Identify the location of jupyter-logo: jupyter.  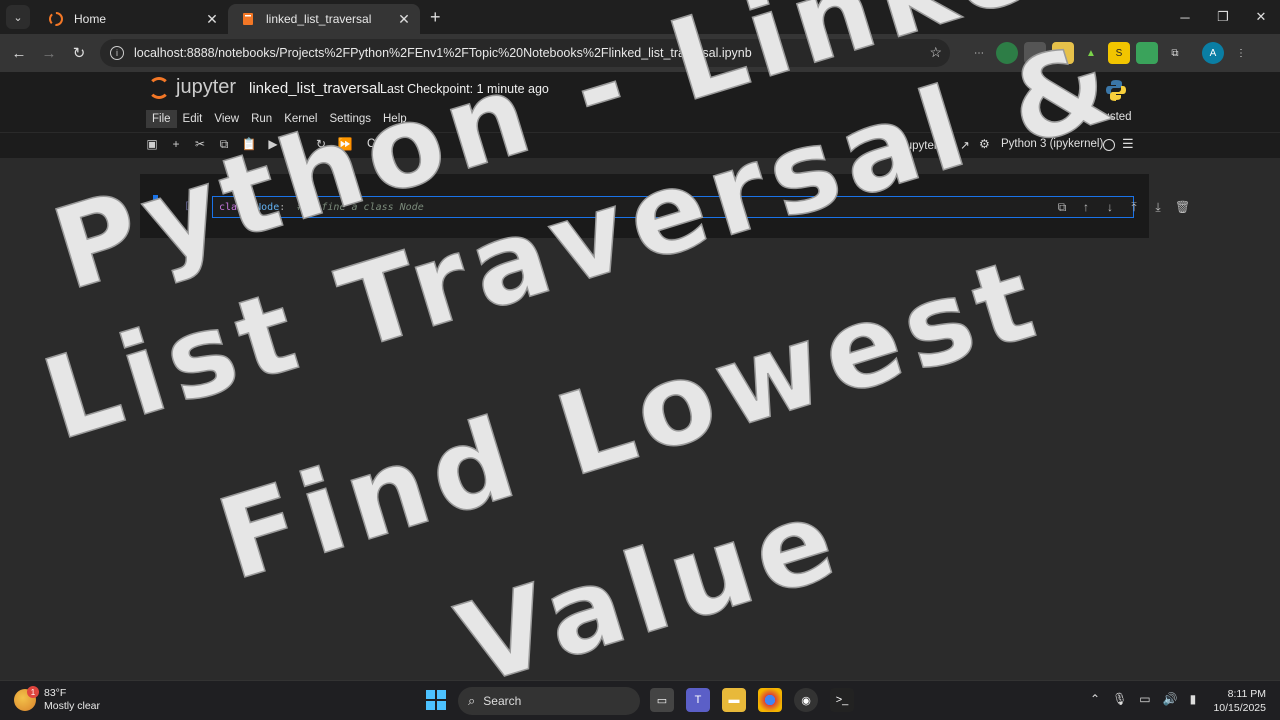
(192, 87).